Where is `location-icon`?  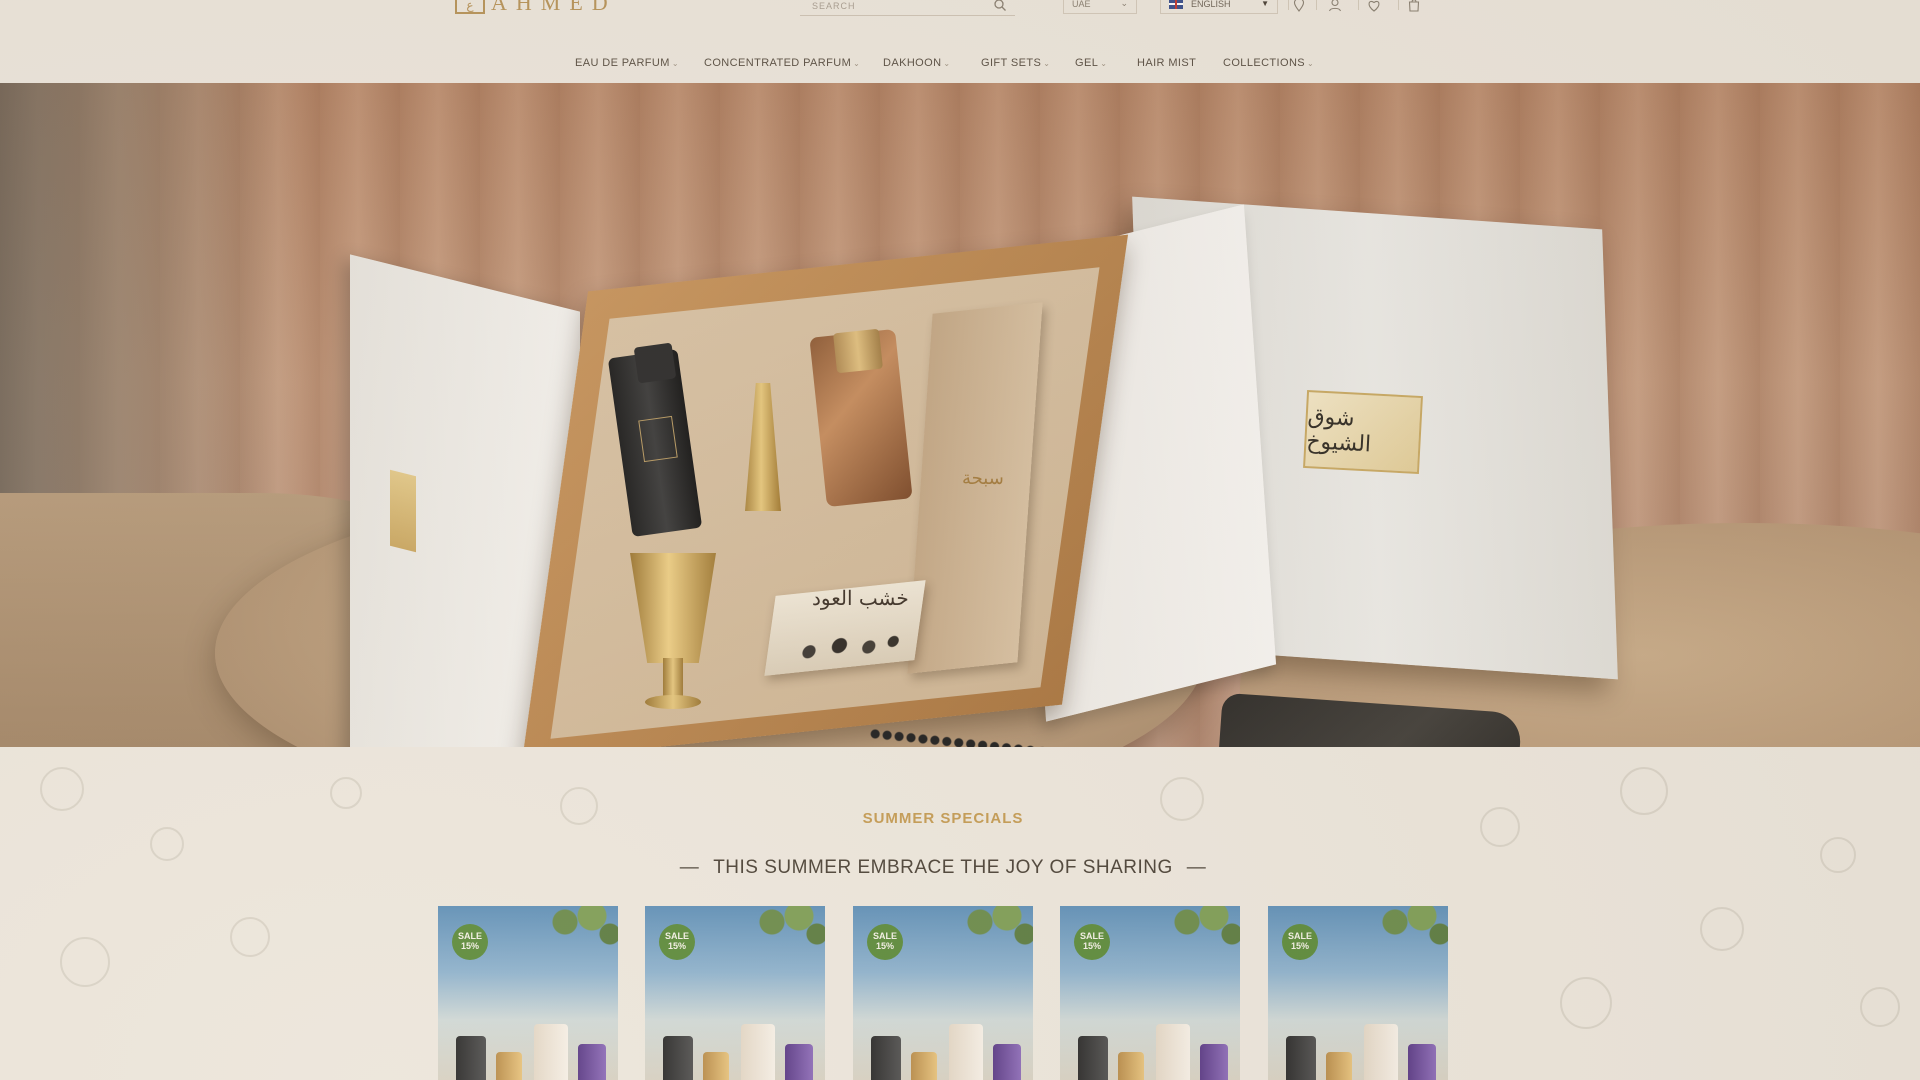
location-icon is located at coordinates (1299, 7).